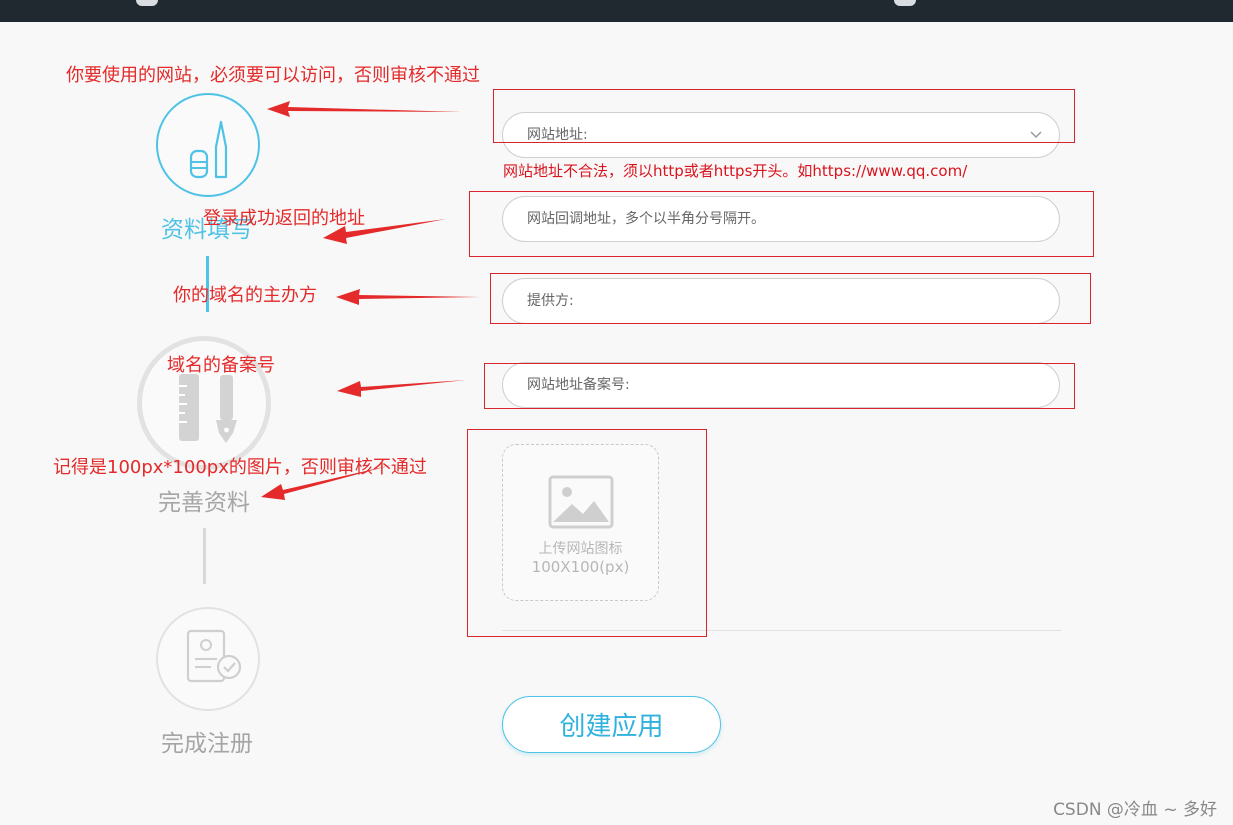 Image resolution: width=1233 pixels, height=825 pixels. I want to click on annotation-arrows, so click(370, 300).